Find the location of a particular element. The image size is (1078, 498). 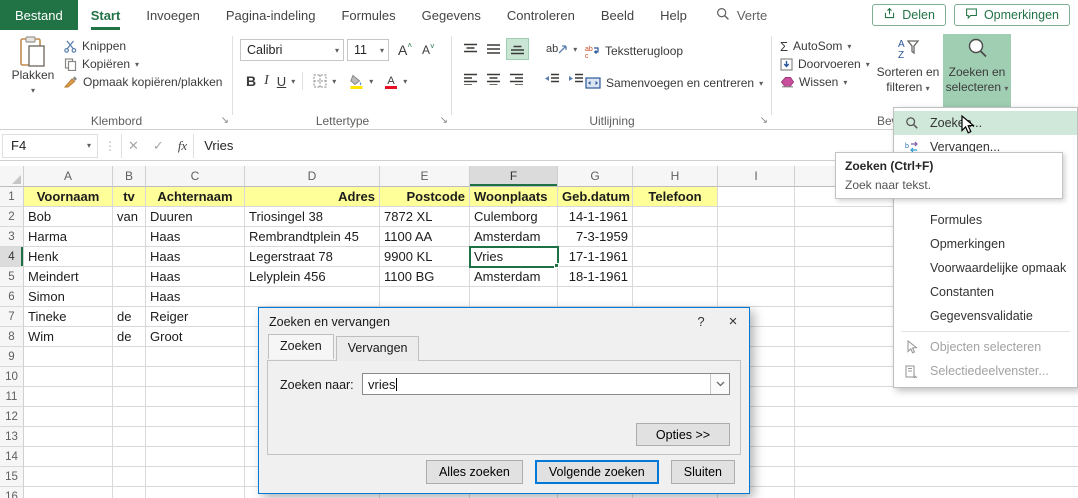

cell: Geb.datum is located at coordinates (595, 197).